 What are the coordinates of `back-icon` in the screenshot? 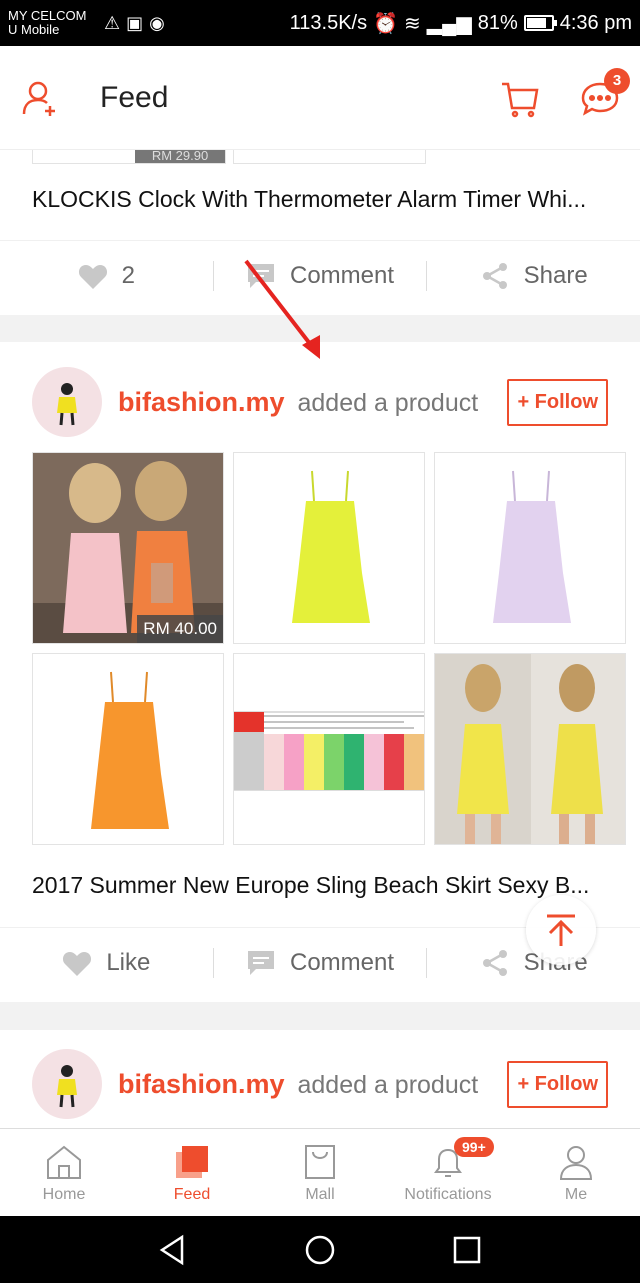 It's located at (173, 1250).